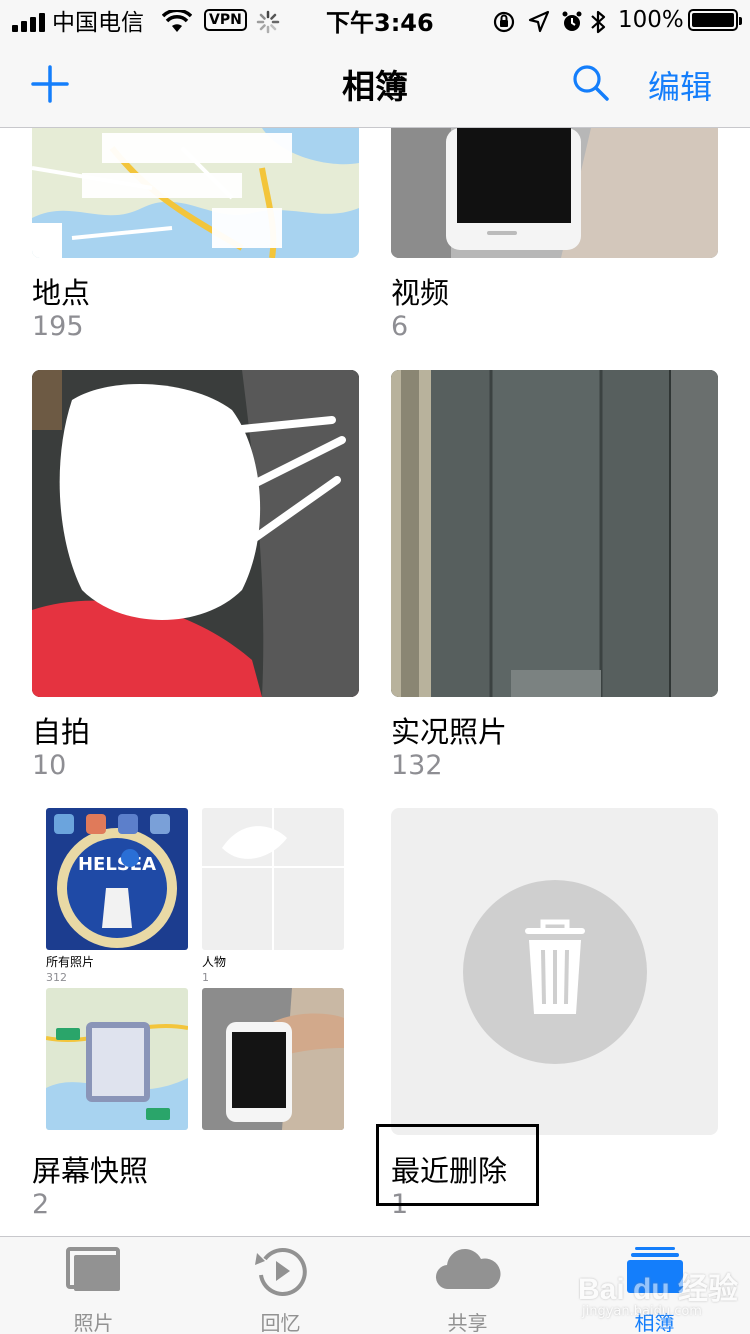 Image resolution: width=750 pixels, height=1334 pixels. Describe the element at coordinates (92, 1269) in the screenshot. I see `photos-icon` at that location.